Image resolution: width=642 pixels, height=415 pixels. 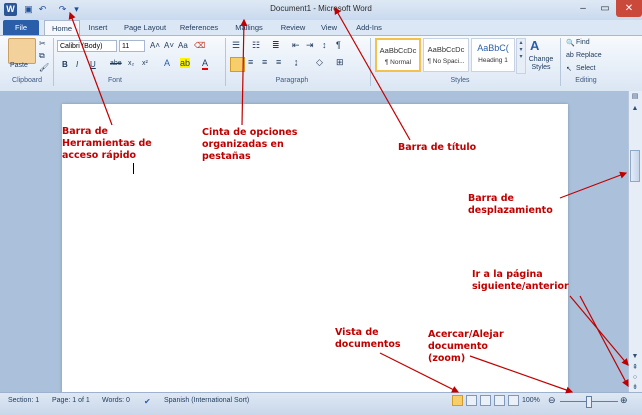 What do you see at coordinates (249, 27) in the screenshot?
I see `tab-mailings: Mailings` at bounding box center [249, 27].